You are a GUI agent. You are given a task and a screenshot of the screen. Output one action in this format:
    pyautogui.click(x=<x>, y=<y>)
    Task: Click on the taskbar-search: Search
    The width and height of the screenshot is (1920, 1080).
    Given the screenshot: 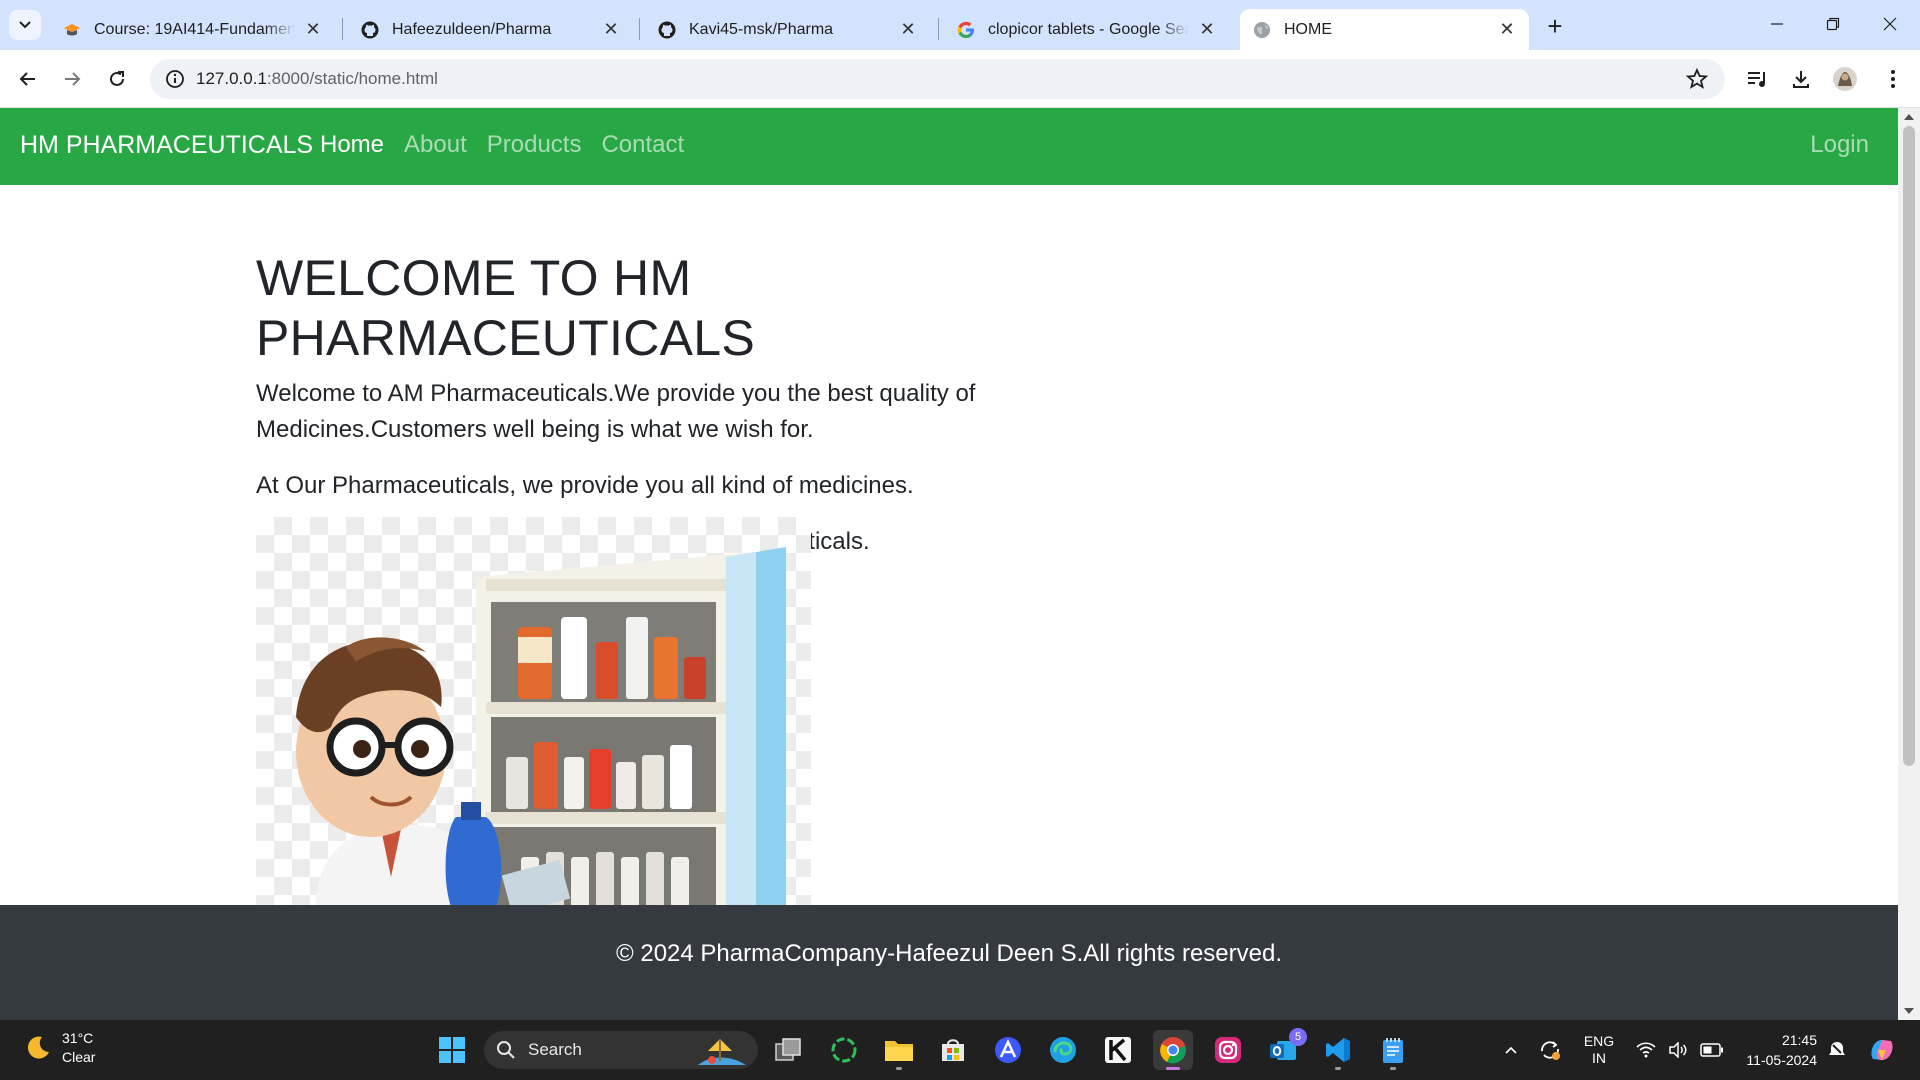 What is the action you would take?
    pyautogui.click(x=621, y=1050)
    